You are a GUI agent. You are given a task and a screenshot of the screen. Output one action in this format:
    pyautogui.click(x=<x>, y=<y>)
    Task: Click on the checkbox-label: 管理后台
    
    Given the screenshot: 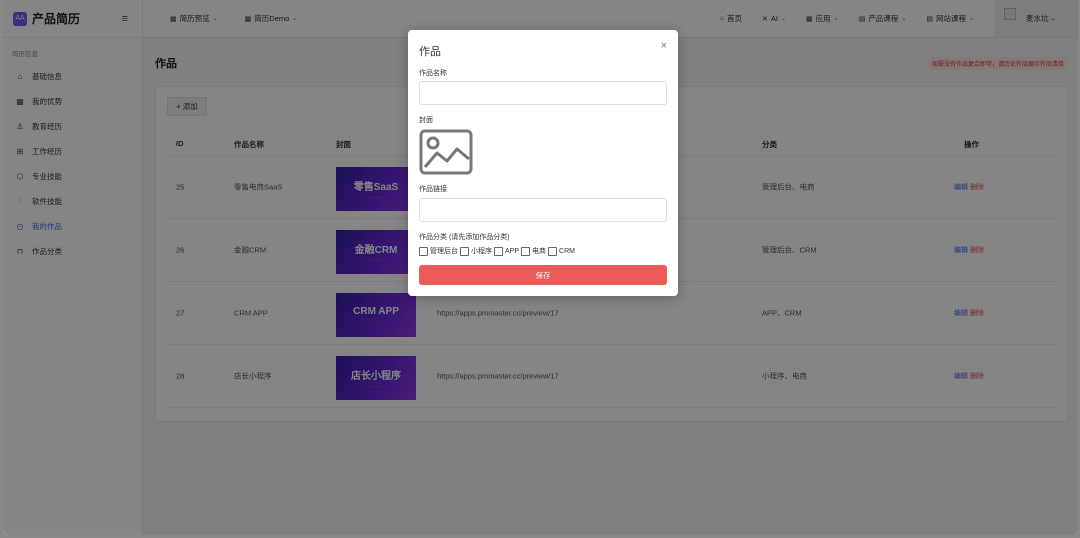 What is the action you would take?
    pyautogui.click(x=444, y=251)
    